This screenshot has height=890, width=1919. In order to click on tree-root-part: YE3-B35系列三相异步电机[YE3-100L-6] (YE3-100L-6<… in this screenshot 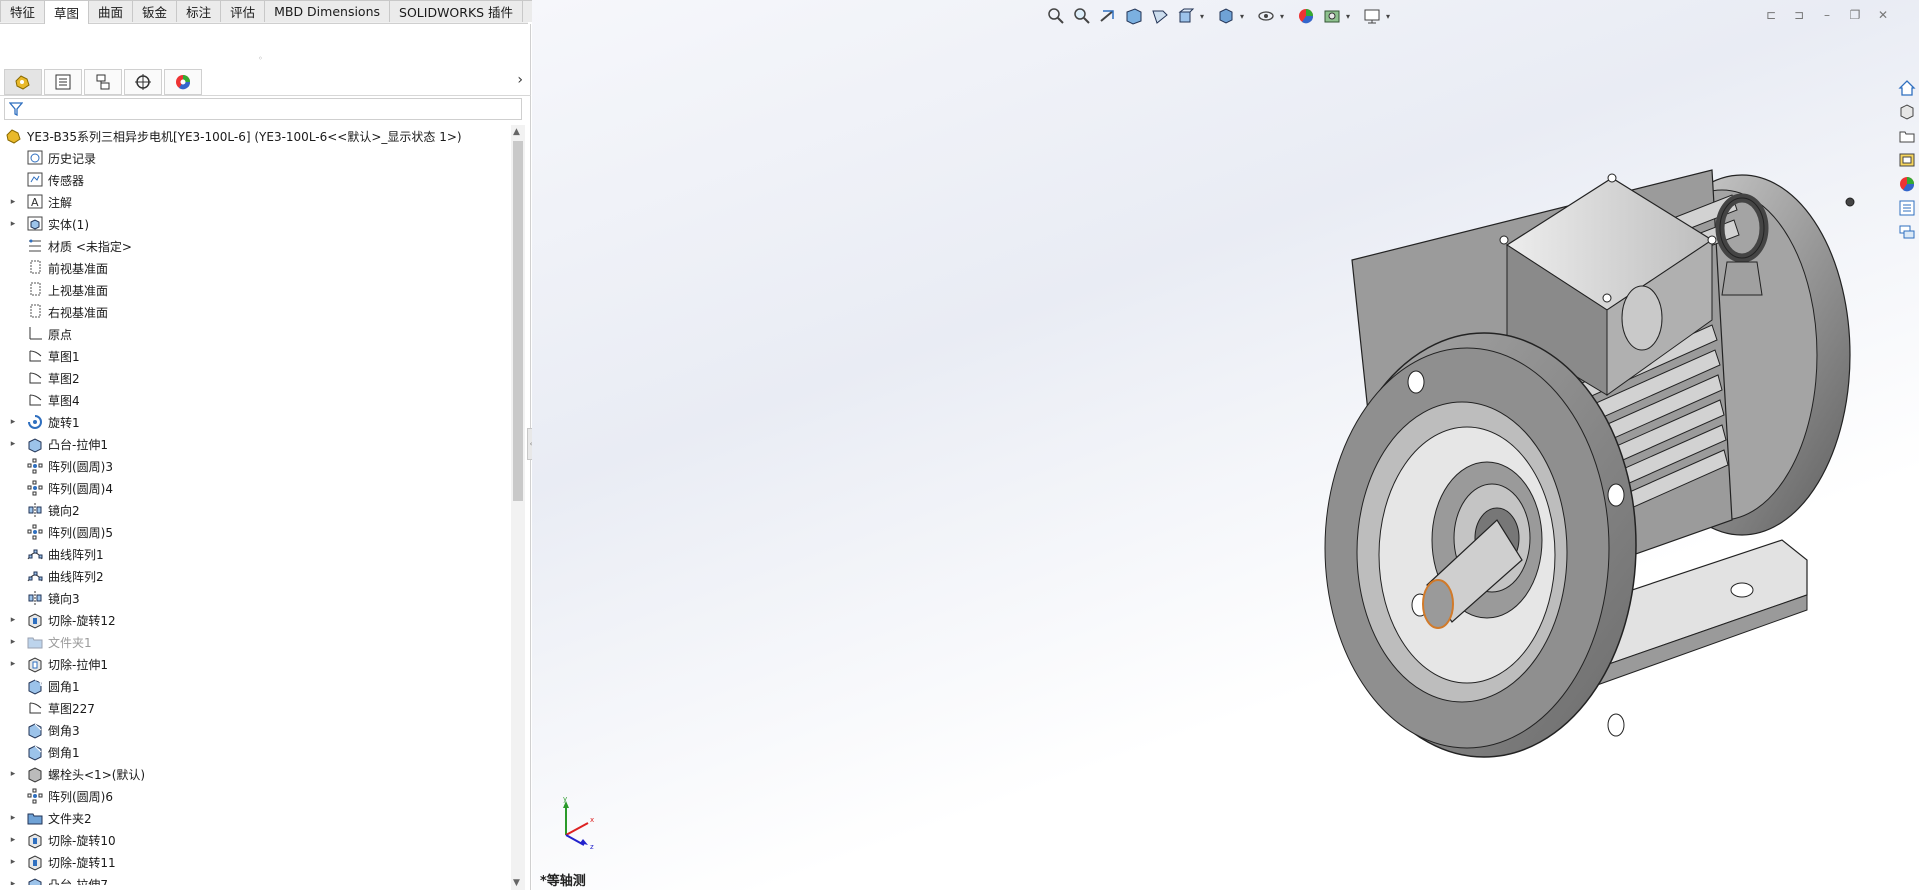, I will do `click(256, 136)`.